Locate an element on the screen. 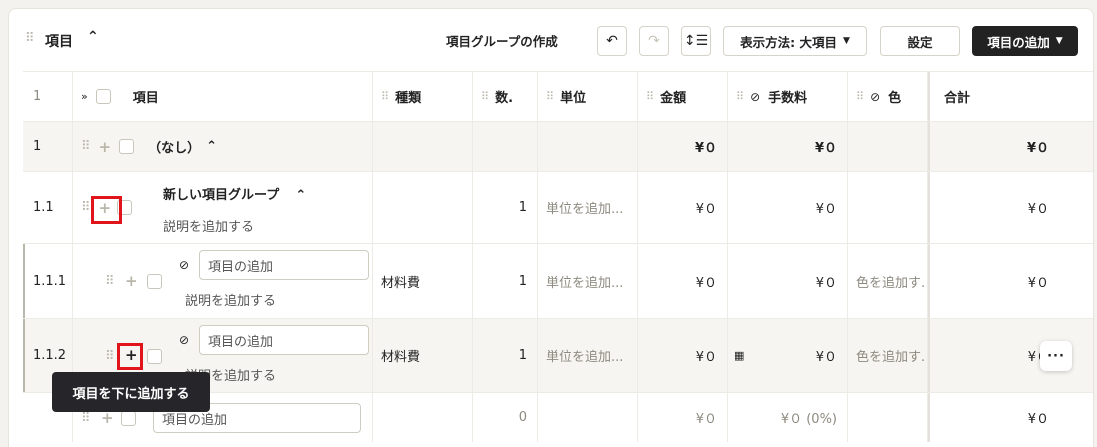  undo-button: ↶ is located at coordinates (612, 41).